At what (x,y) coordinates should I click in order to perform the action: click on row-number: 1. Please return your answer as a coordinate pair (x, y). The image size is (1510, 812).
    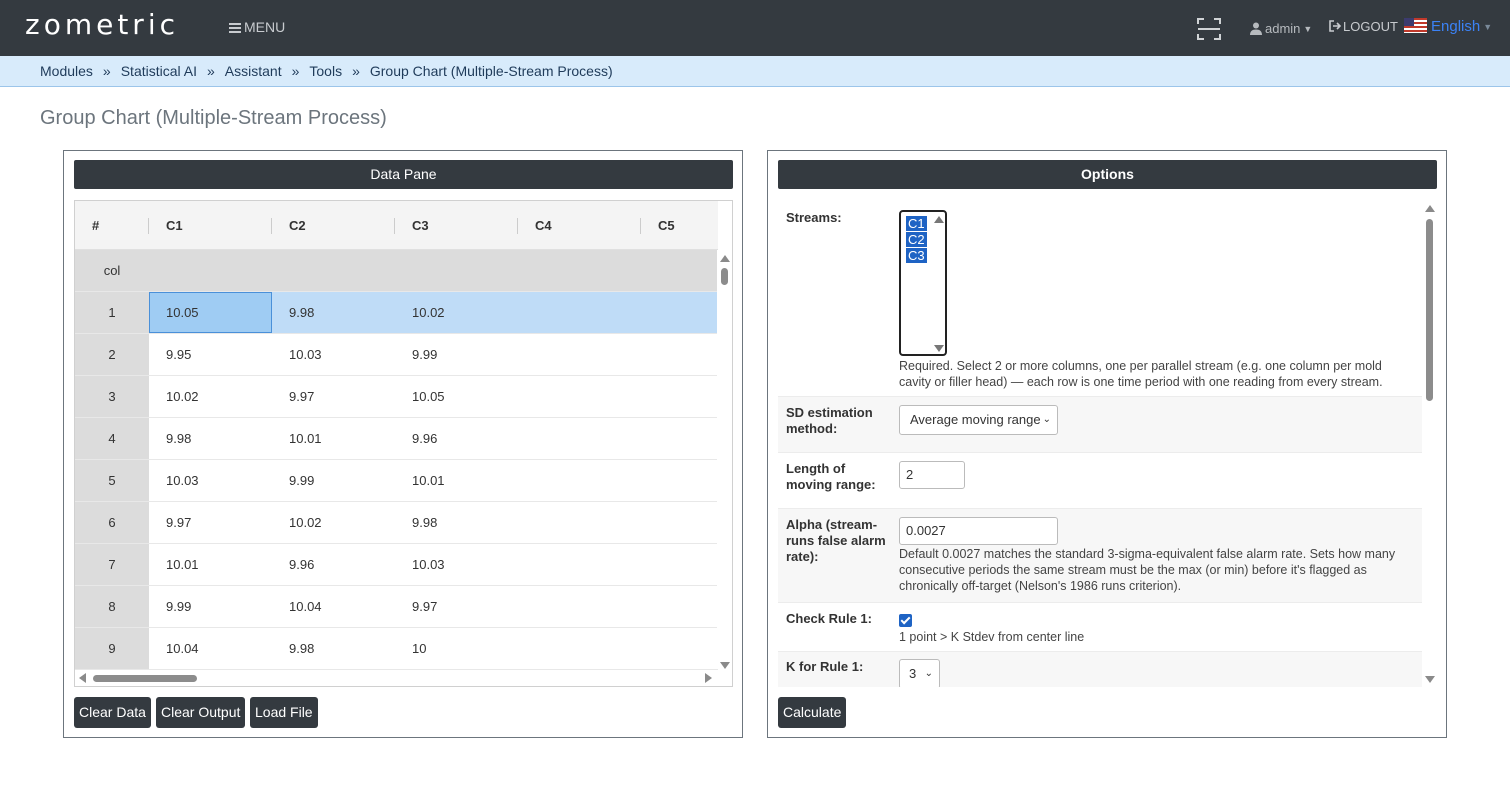
    Looking at the image, I should click on (112, 312).